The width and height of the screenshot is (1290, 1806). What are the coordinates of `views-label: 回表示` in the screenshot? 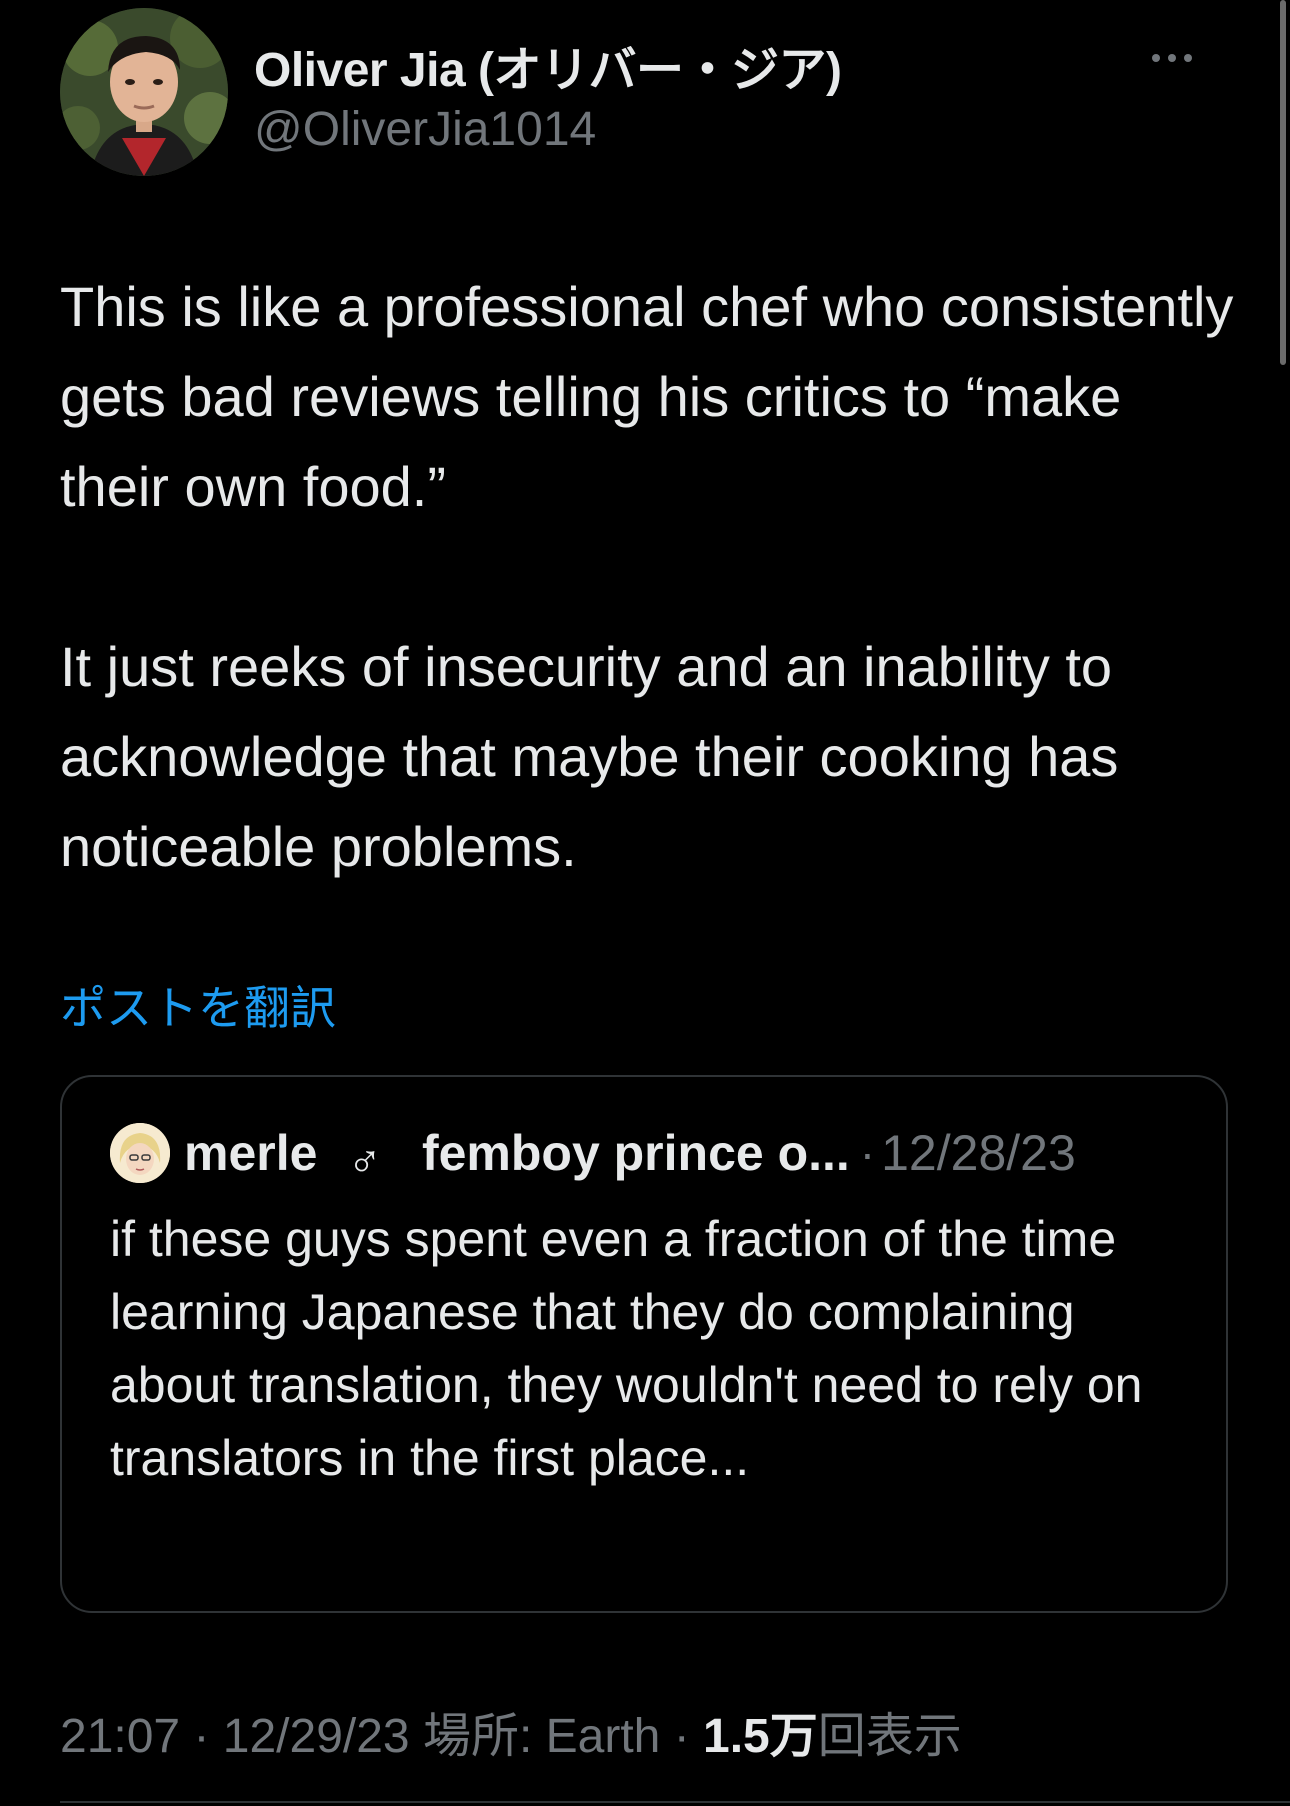 It's located at (889, 1736).